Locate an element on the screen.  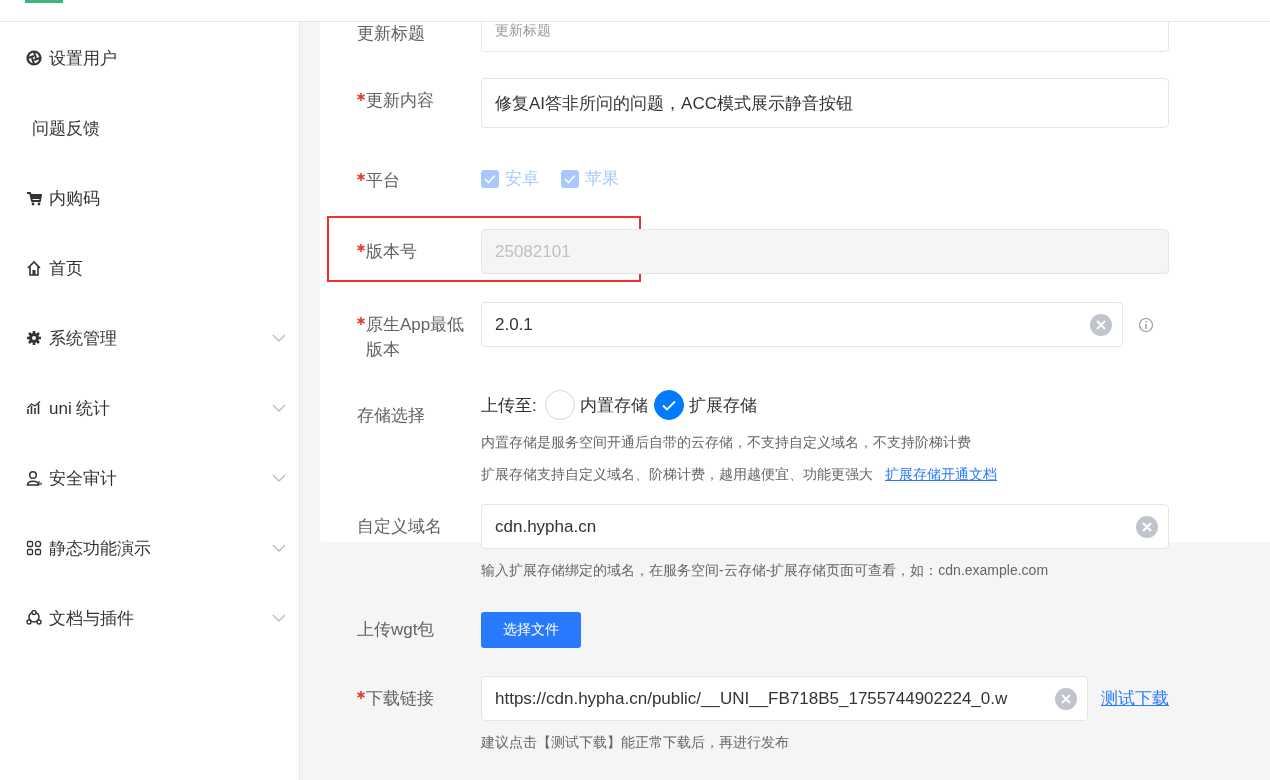
sidebar-item: 安全审计 is located at coordinates (149, 478).